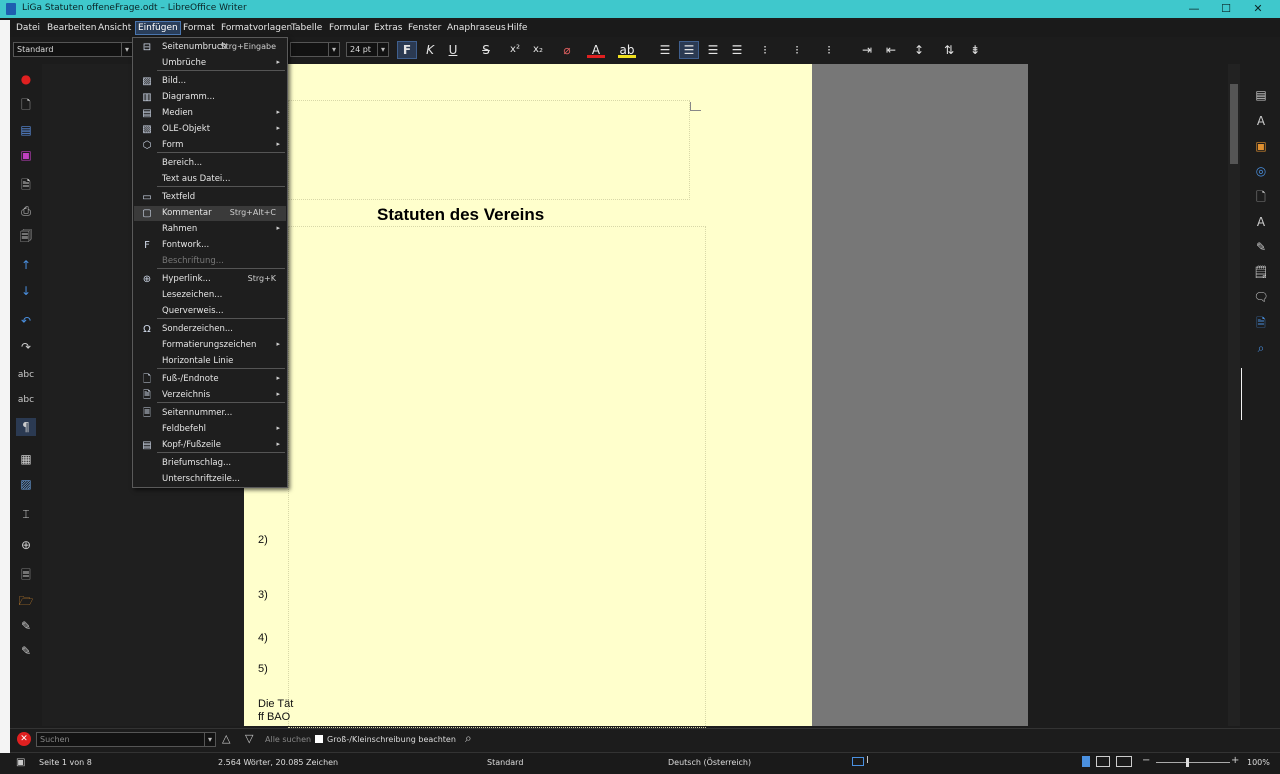 This screenshot has height=774, width=1280. Describe the element at coordinates (26, 626) in the screenshot. I see `edit-document-icon: ✎` at that location.